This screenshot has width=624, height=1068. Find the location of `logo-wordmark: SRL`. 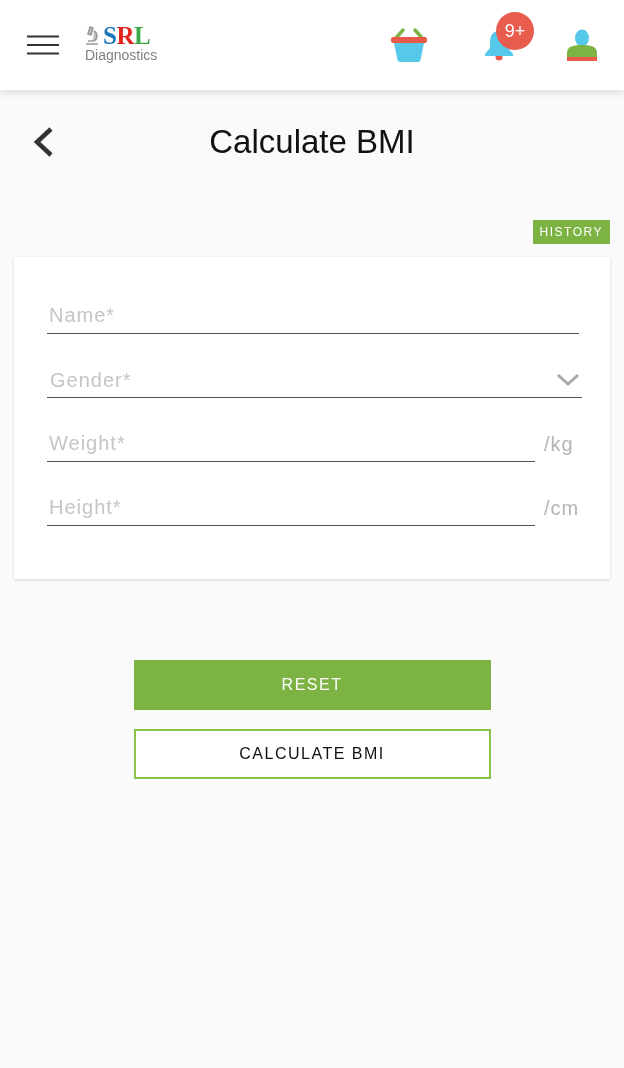

logo-wordmark: SRL is located at coordinates (126, 36).